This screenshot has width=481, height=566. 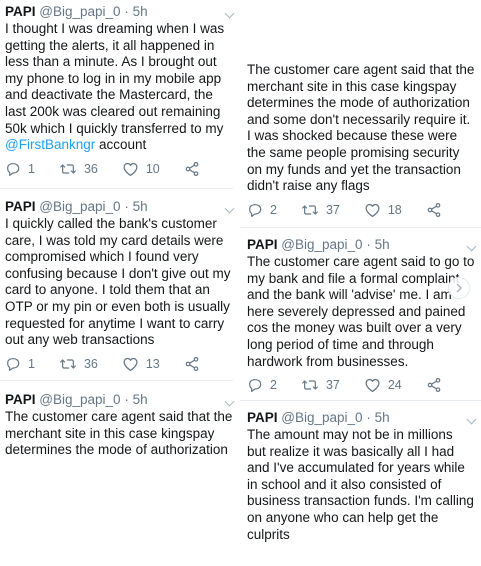 I want to click on next-slide-button, so click(x=459, y=288).